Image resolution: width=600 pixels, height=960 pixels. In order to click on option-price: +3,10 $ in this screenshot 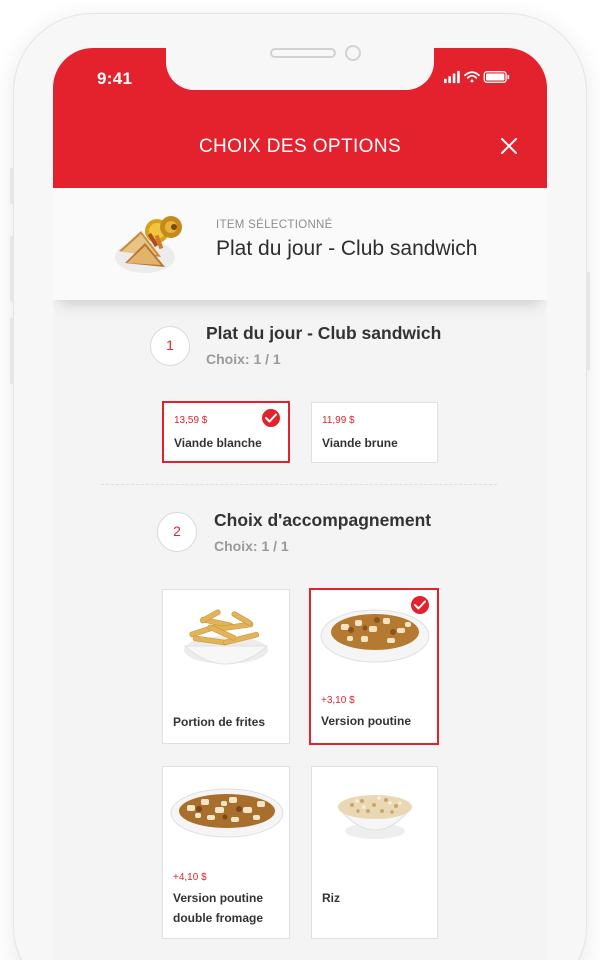, I will do `click(338, 700)`.